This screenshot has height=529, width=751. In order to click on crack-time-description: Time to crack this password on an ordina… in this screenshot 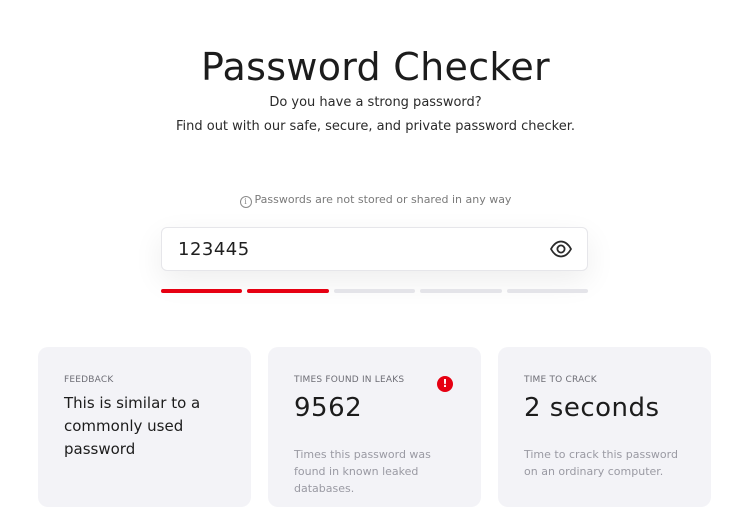, I will do `click(601, 463)`.